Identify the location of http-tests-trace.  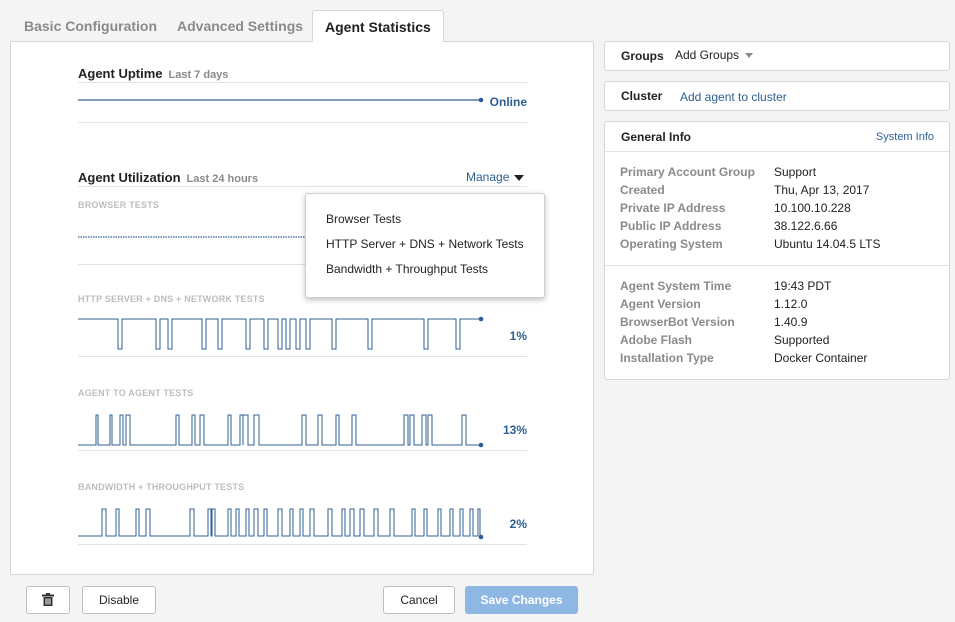
(281, 333).